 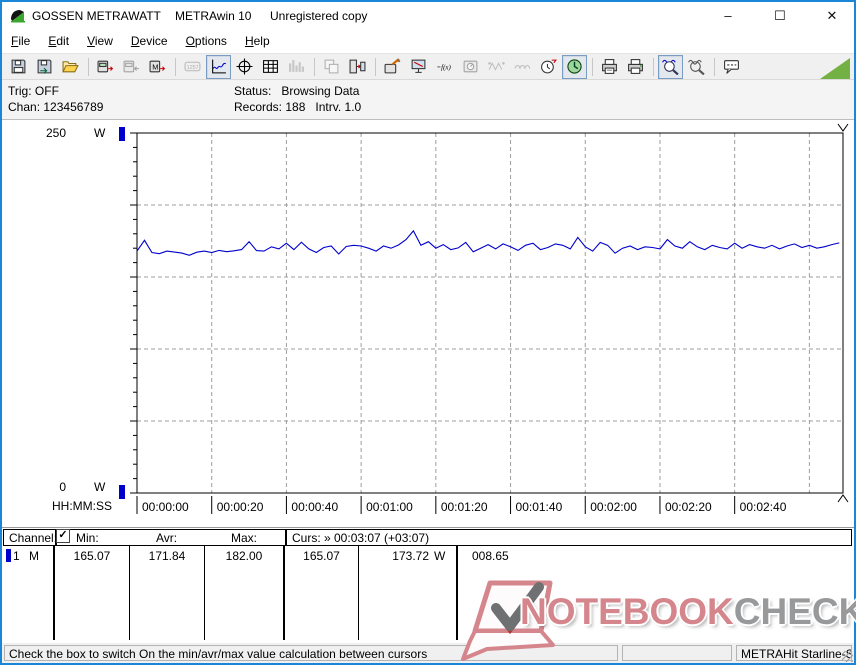 What do you see at coordinates (270, 67) in the screenshot?
I see `view-table-button` at bounding box center [270, 67].